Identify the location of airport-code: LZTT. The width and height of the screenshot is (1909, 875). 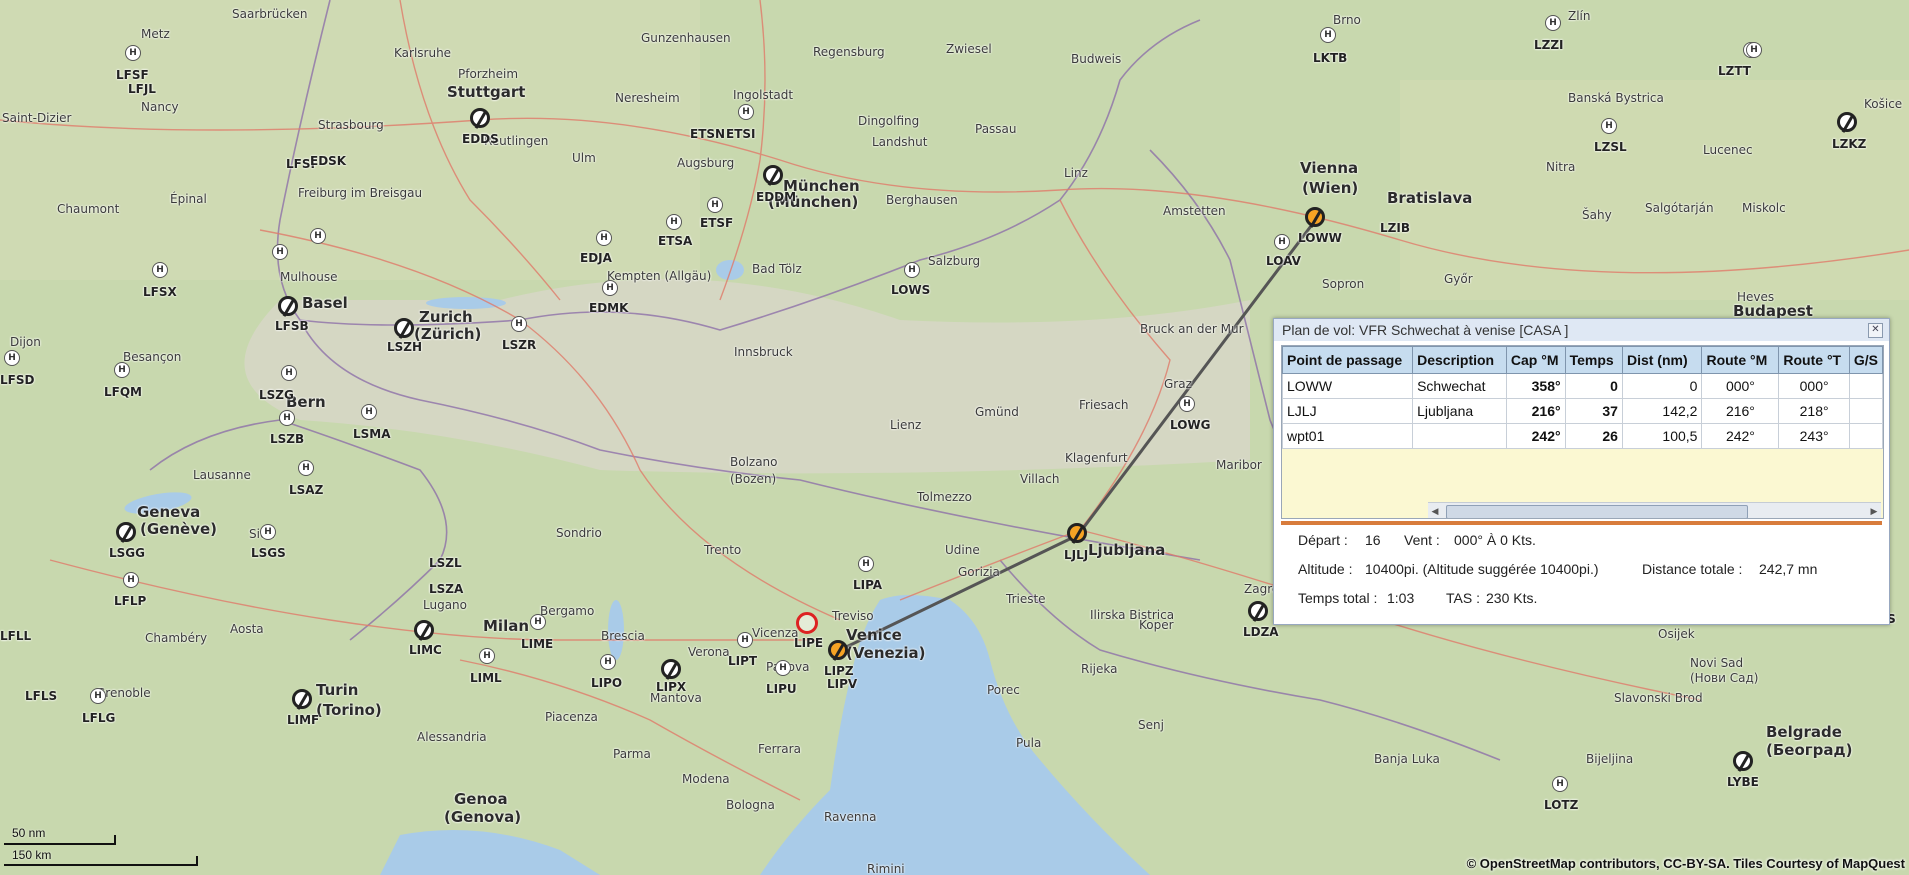
(1734, 71).